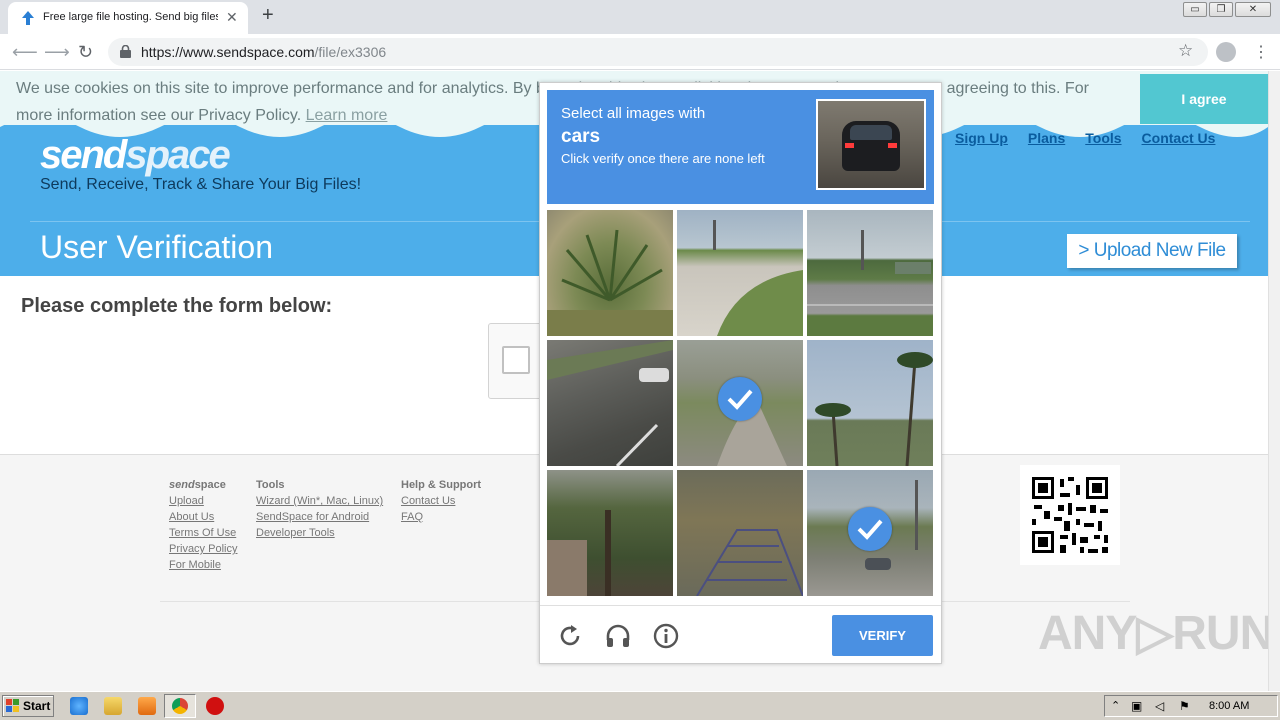  I want to click on system-tray: ⌃ ▣ ◁ ⚑ 8:00 AM, so click(1191, 706).